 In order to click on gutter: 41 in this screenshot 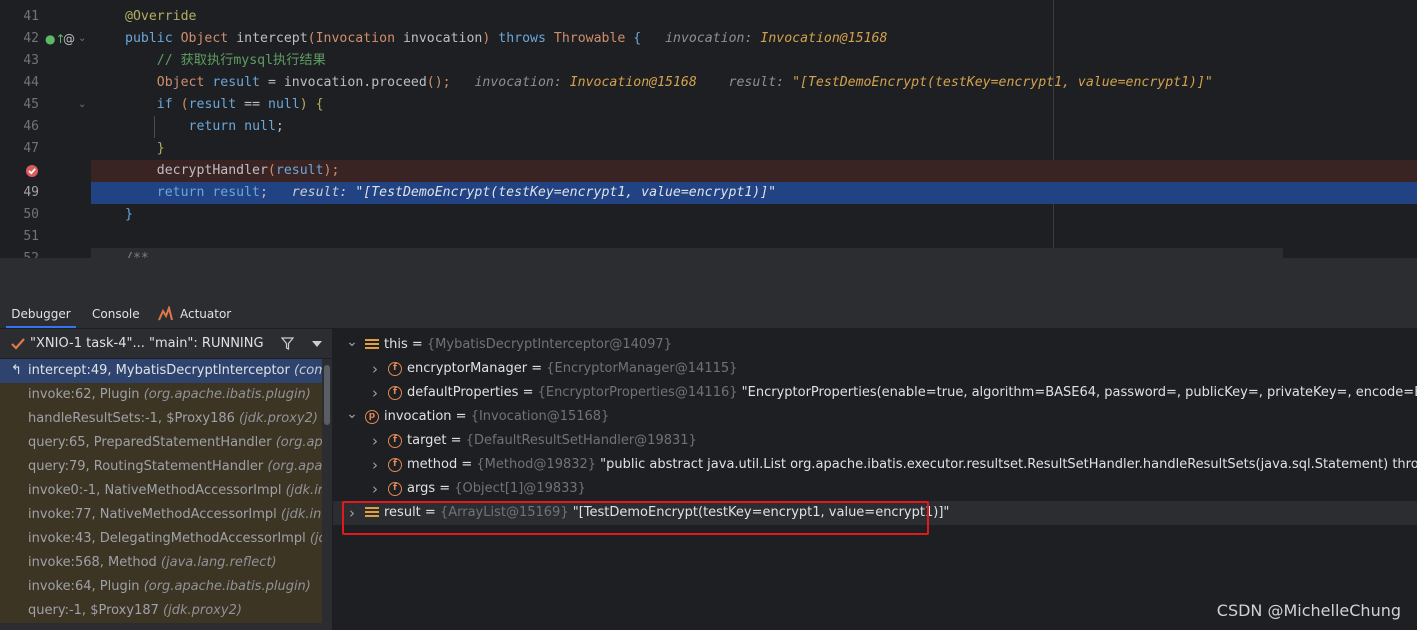, I will do `click(45, 17)`.